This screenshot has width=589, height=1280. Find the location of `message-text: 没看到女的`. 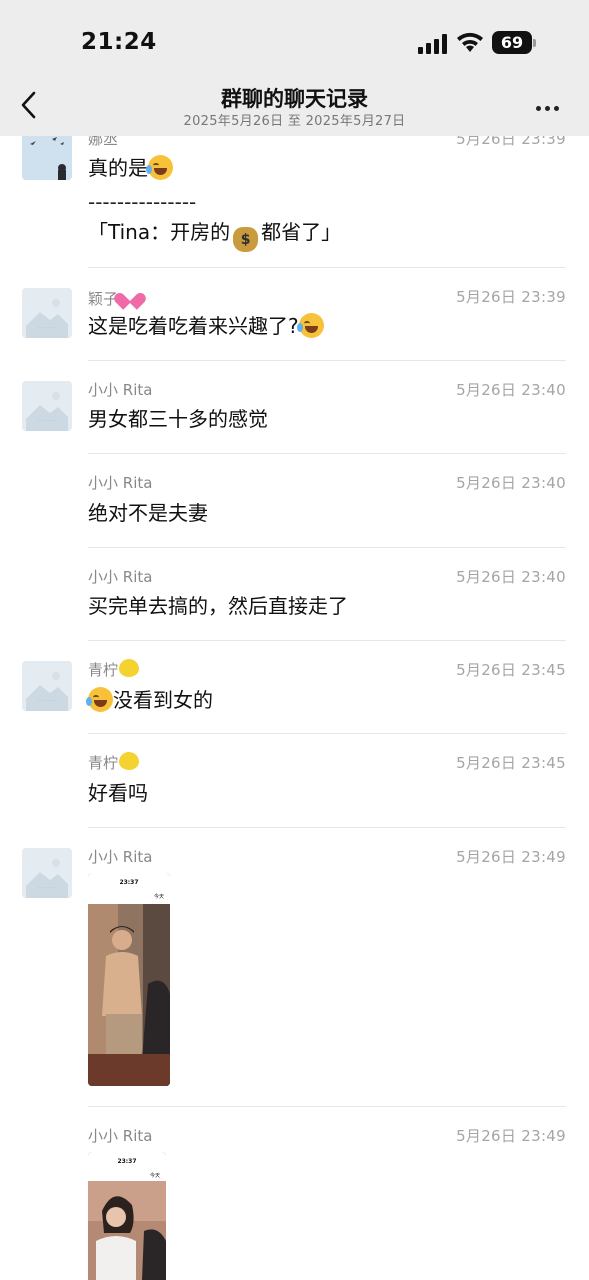

message-text: 没看到女的 is located at coordinates (149, 700).